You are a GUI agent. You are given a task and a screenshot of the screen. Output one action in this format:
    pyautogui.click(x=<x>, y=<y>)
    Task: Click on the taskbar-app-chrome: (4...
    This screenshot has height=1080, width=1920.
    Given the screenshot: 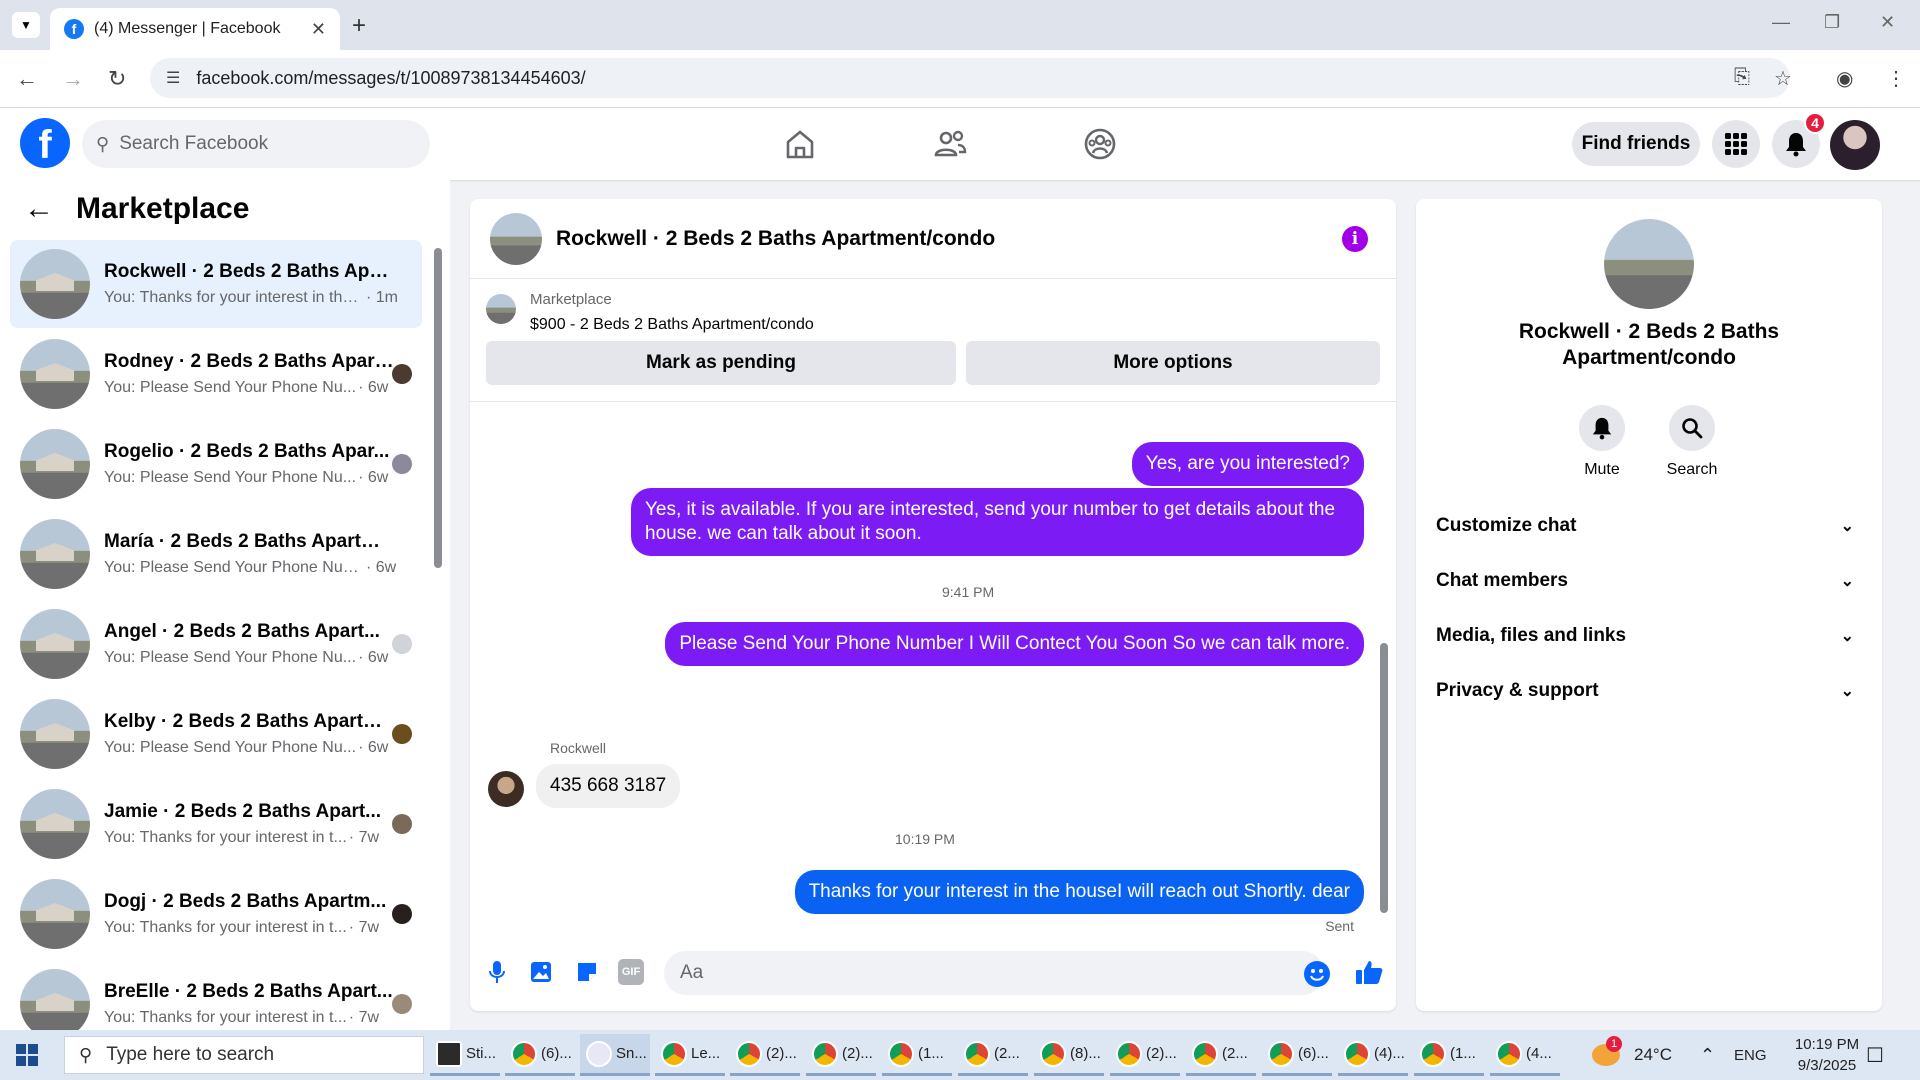 What is the action you would take?
    pyautogui.click(x=1525, y=1055)
    